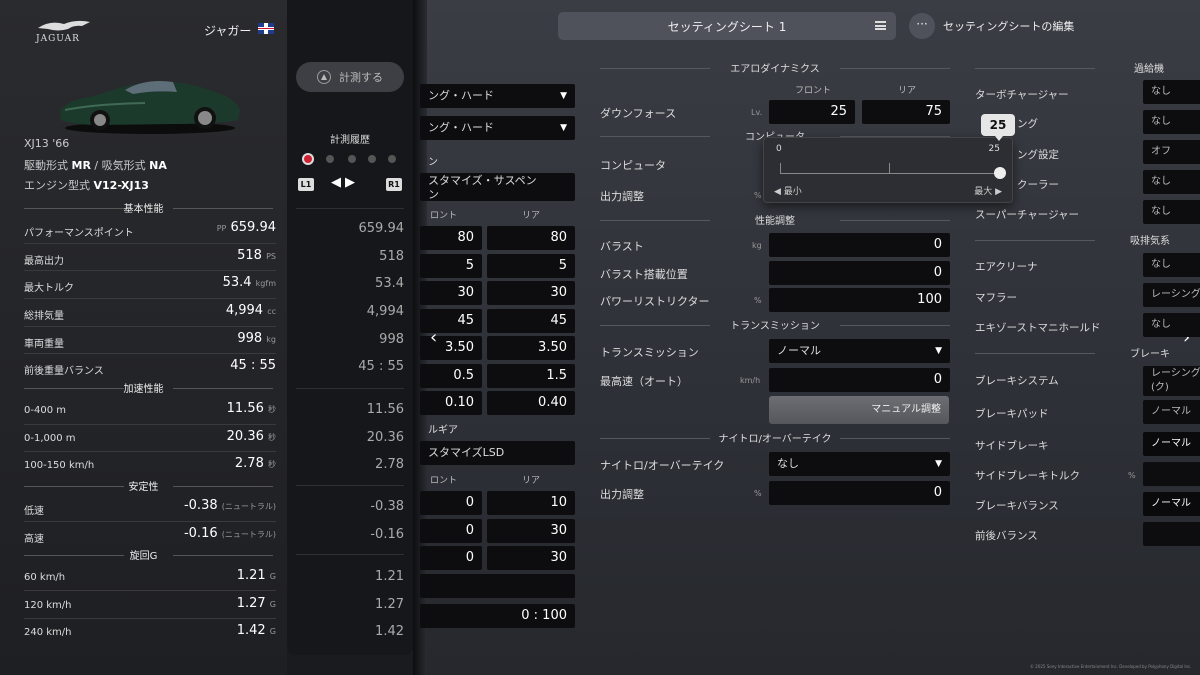 The image size is (1200, 675). What do you see at coordinates (1171, 212) in the screenshot?
I see `supercharger-select: なし` at bounding box center [1171, 212].